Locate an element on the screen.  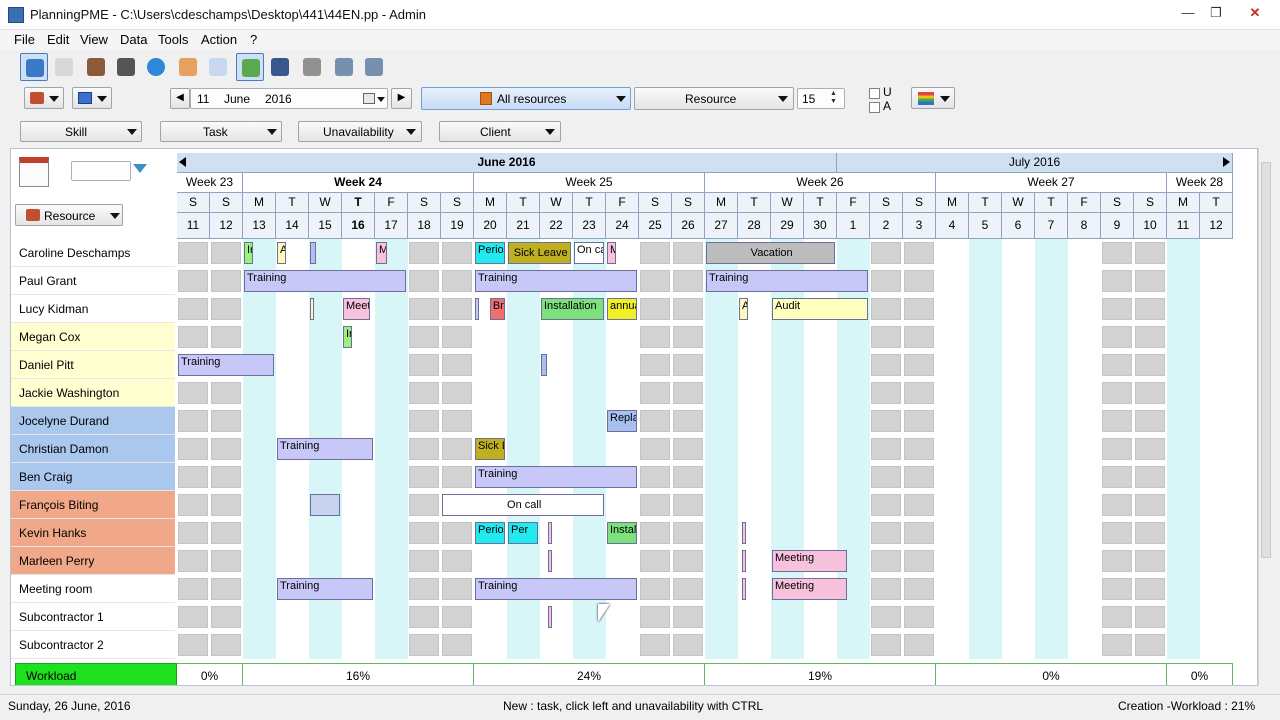
day-number: 6 is located at coordinates (1018, 226).